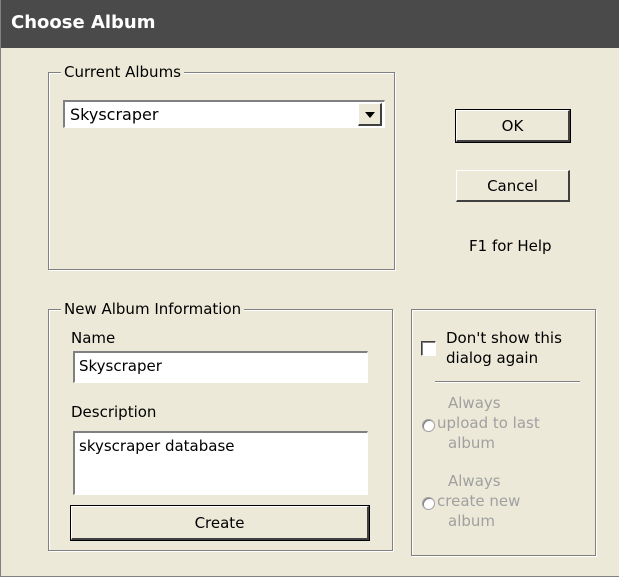  Describe the element at coordinates (153, 309) in the screenshot. I see `new-album-legend: New Album Information` at that location.